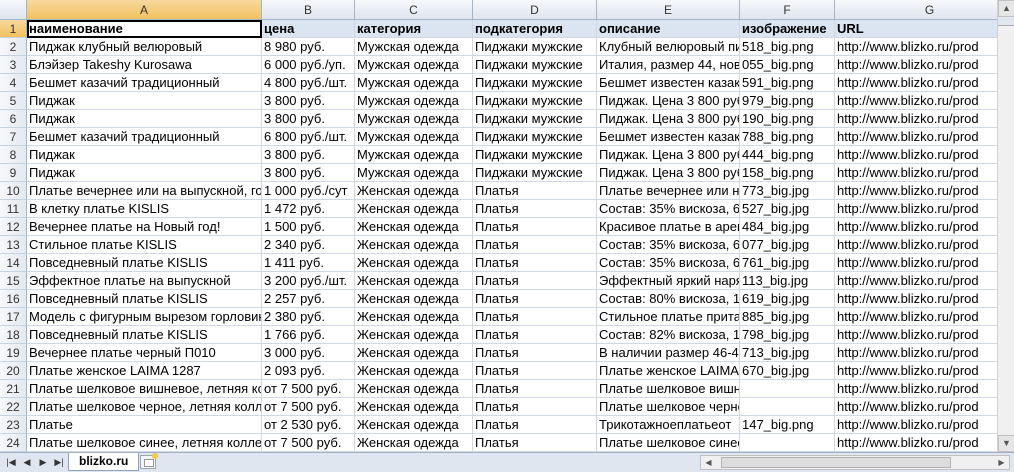 This screenshot has height=472, width=1014. What do you see at coordinates (13, 335) in the screenshot?
I see `row-header: 18` at bounding box center [13, 335].